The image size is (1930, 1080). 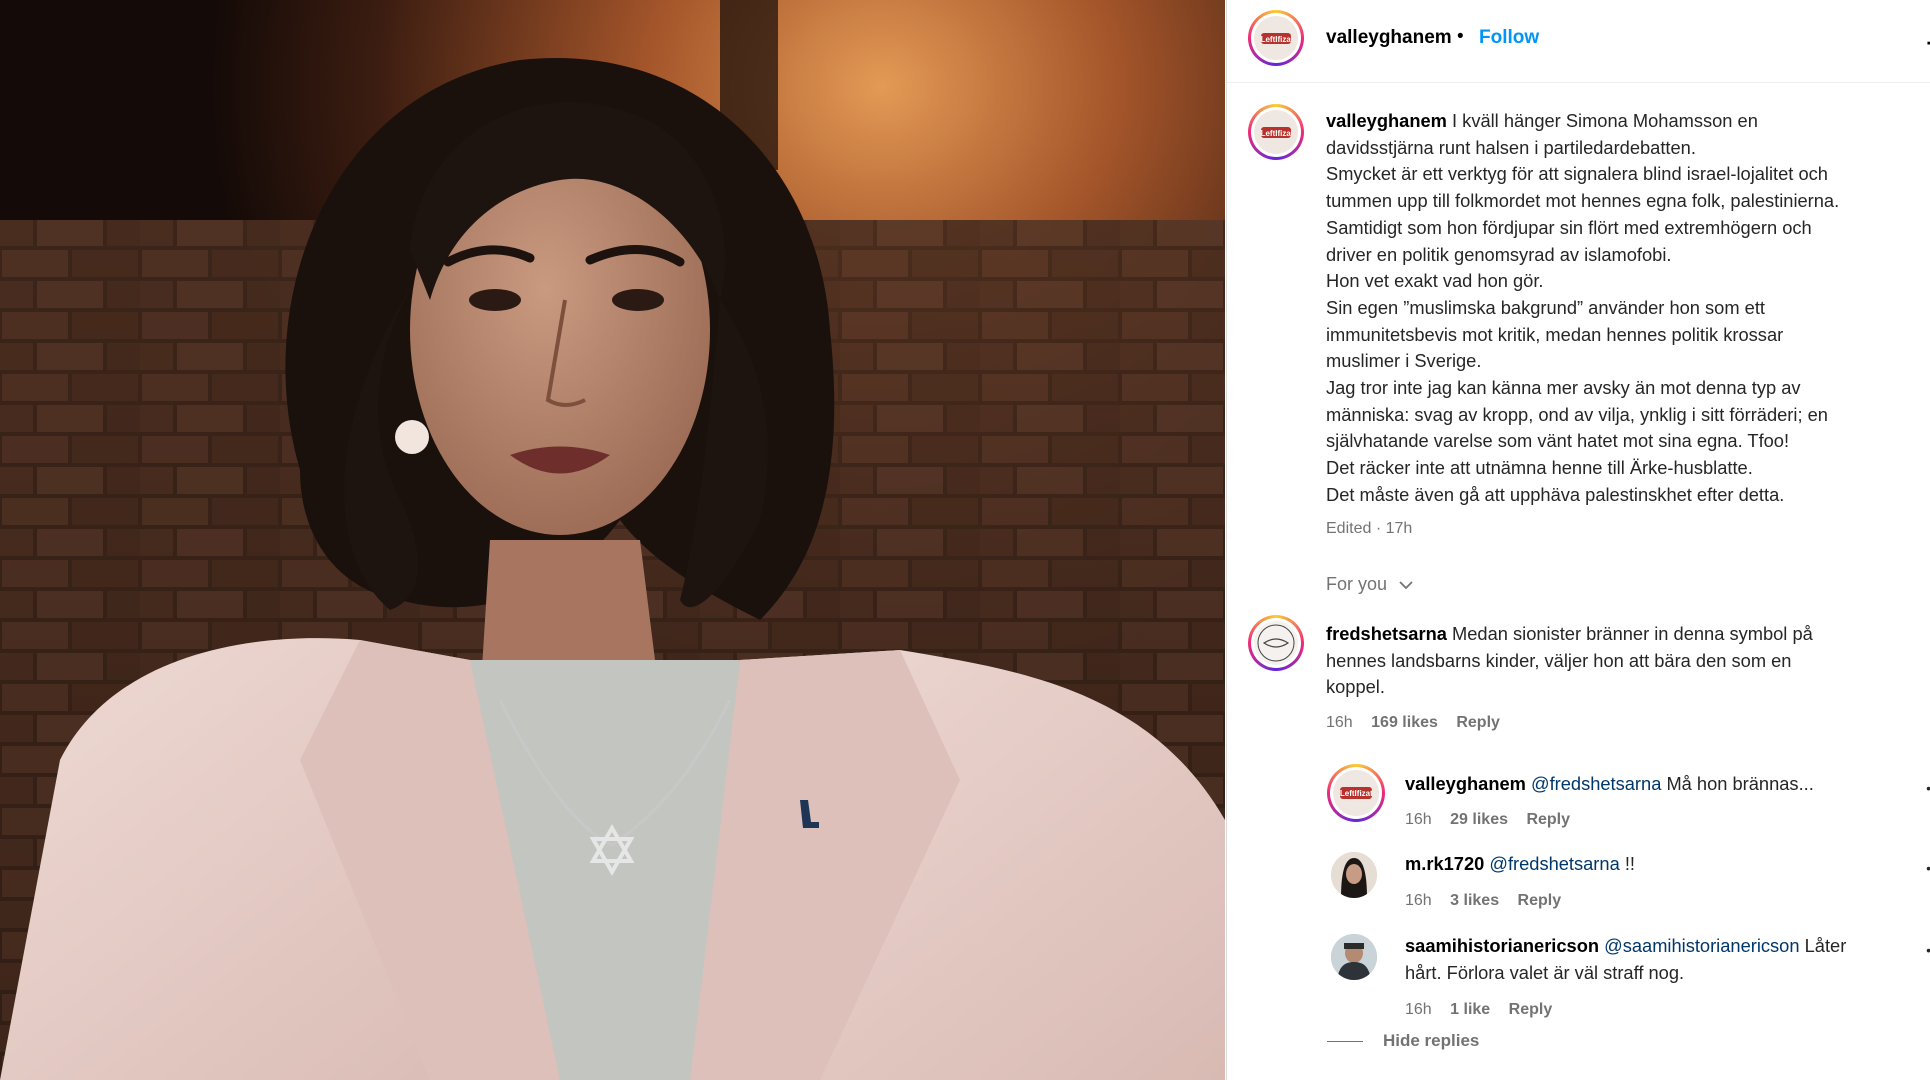 I want to click on reply-comment: m.rk1720 @fredshetsarna !!, so click(x=1655, y=864).